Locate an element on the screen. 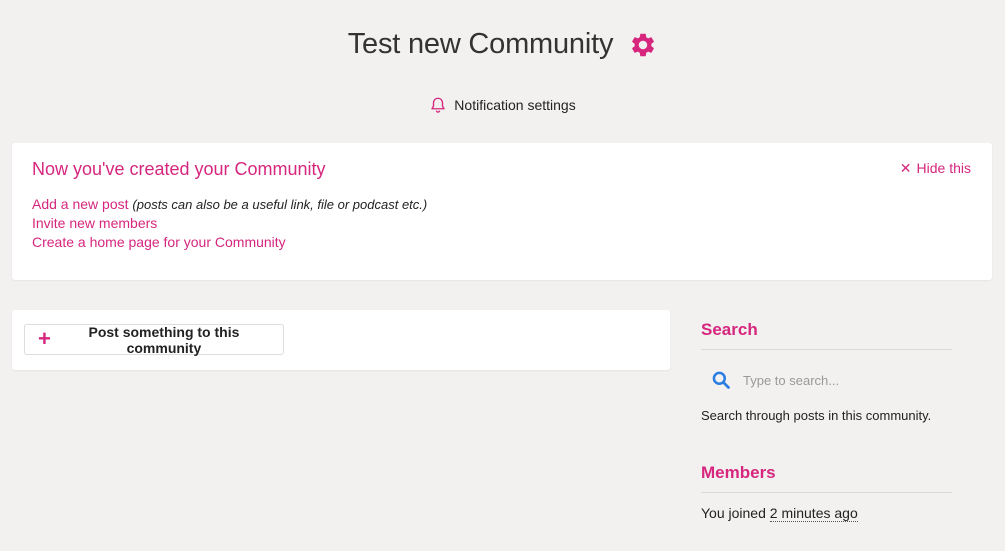 This screenshot has width=1005, height=551. add-new-post-link: Add a new post is located at coordinates (80, 204).